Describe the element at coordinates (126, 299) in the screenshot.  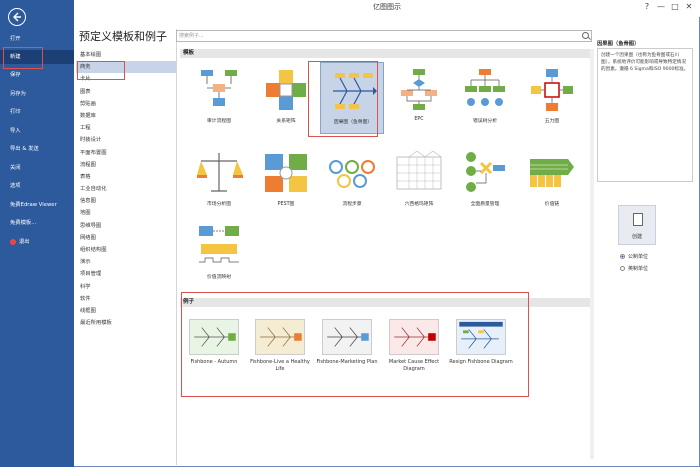
I see `category-item: 软件` at that location.